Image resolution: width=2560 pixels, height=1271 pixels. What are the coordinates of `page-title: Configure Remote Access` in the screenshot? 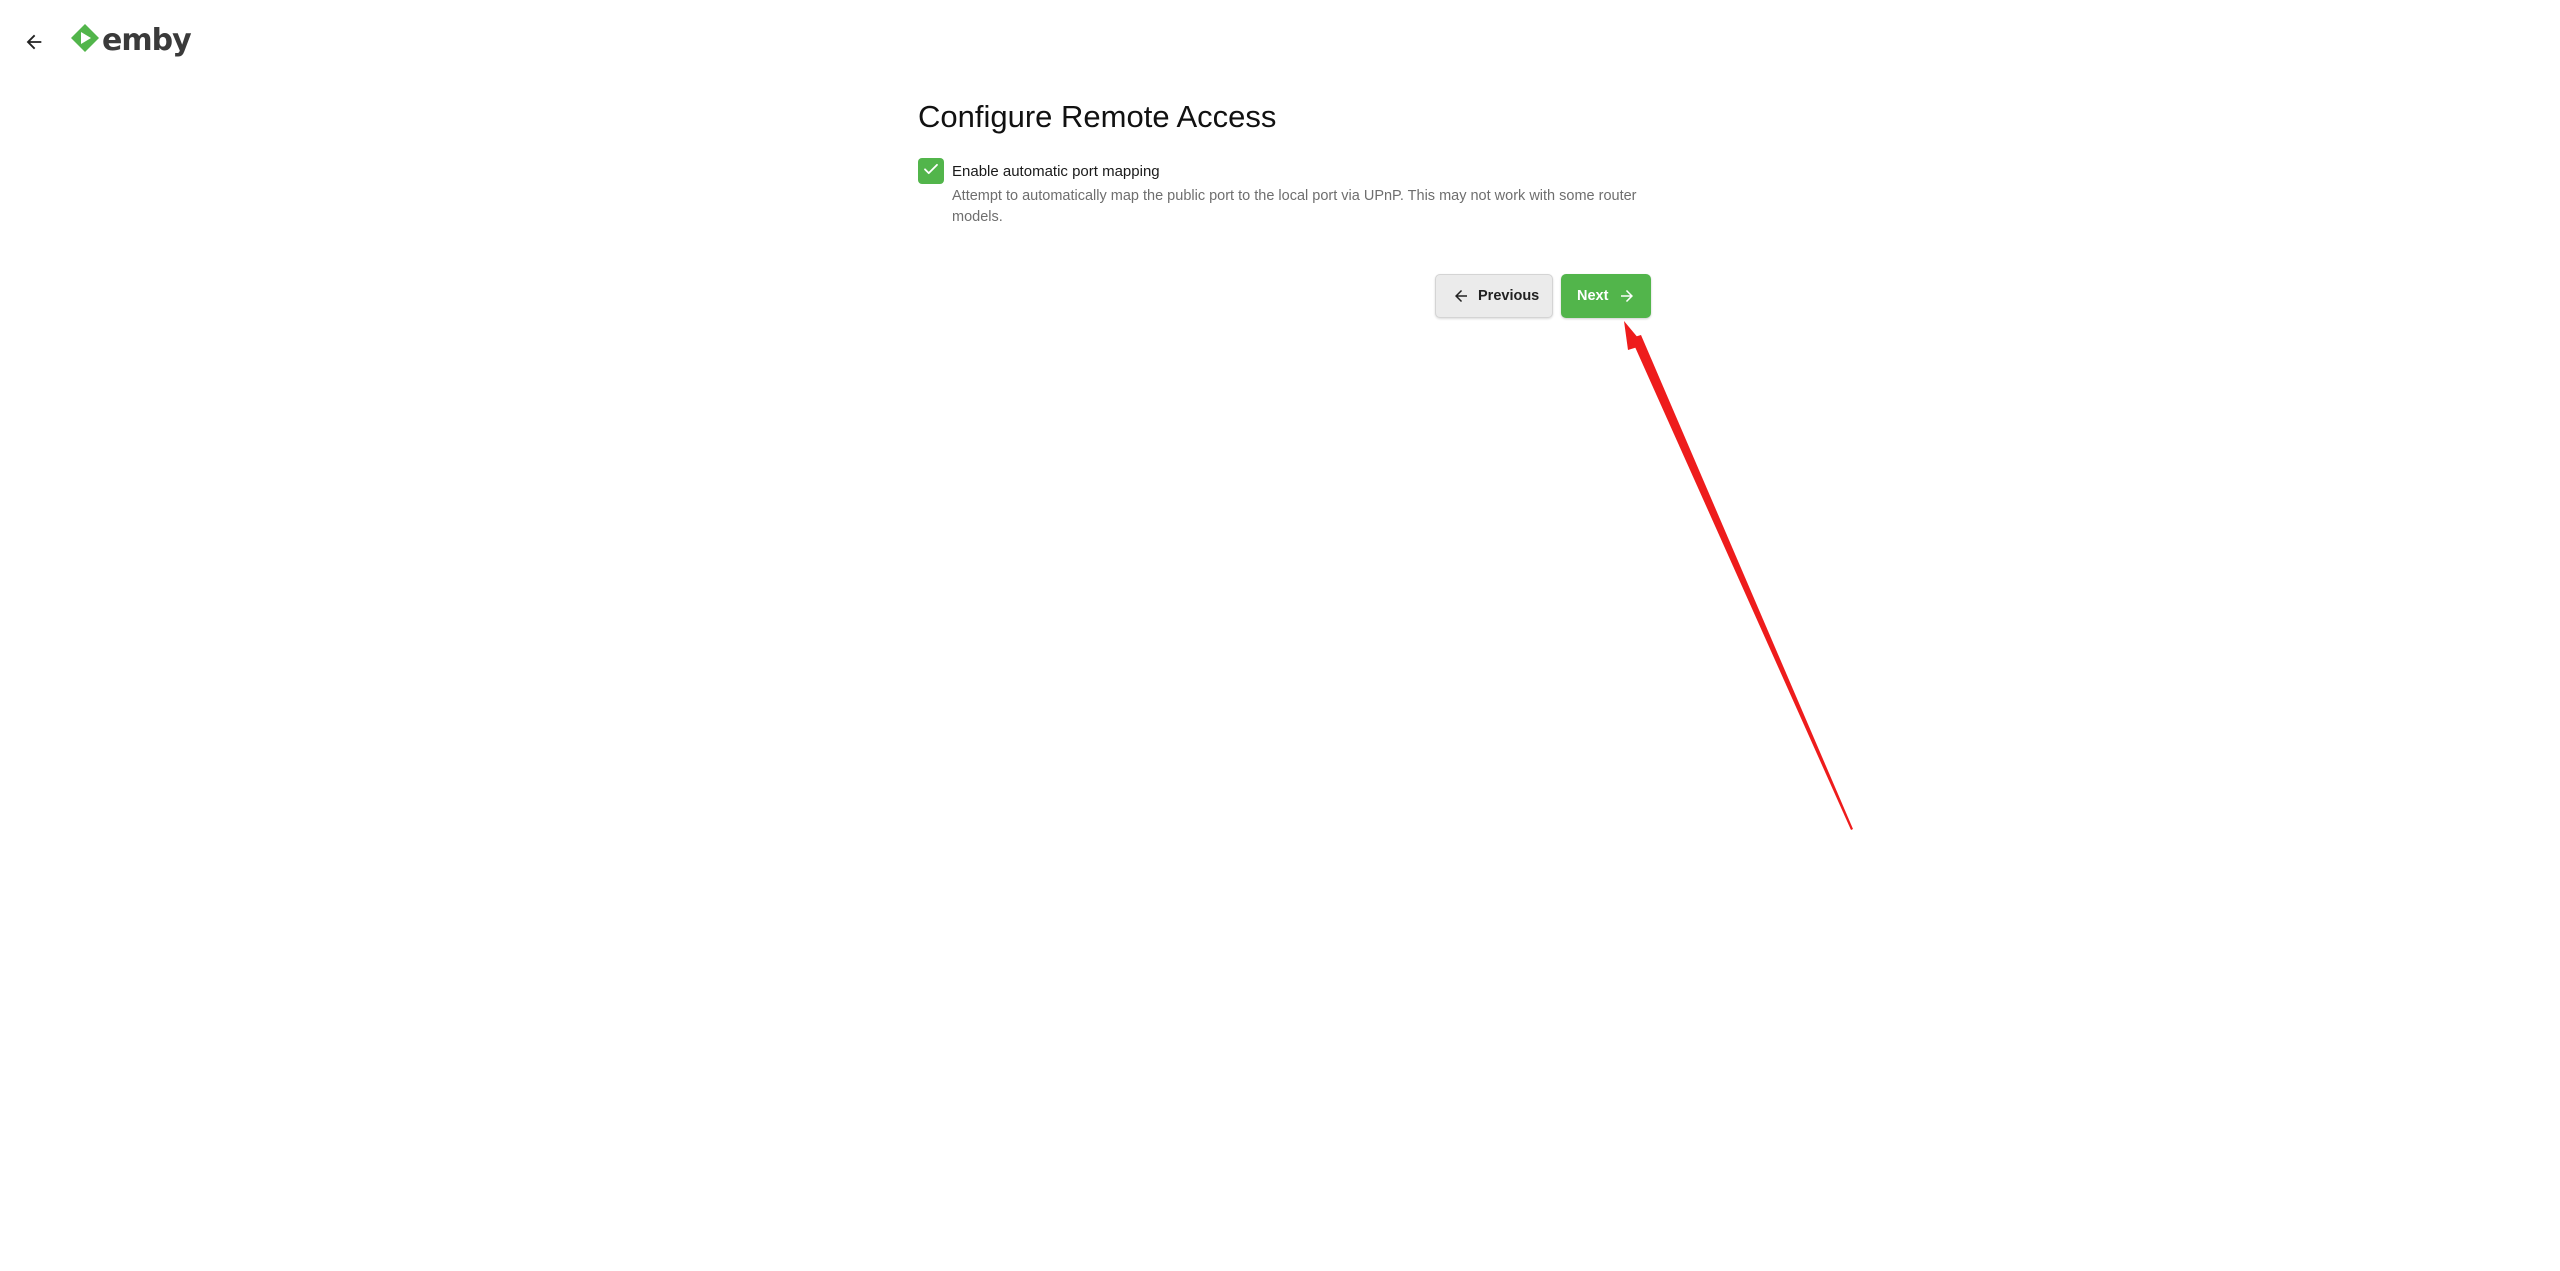 It's located at (1097, 116).